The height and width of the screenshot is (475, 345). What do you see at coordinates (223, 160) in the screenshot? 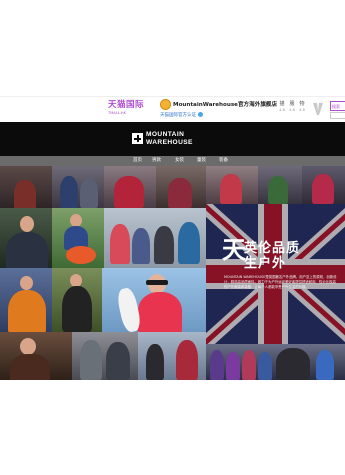
I see `nav-item-gear: 装备` at bounding box center [223, 160].